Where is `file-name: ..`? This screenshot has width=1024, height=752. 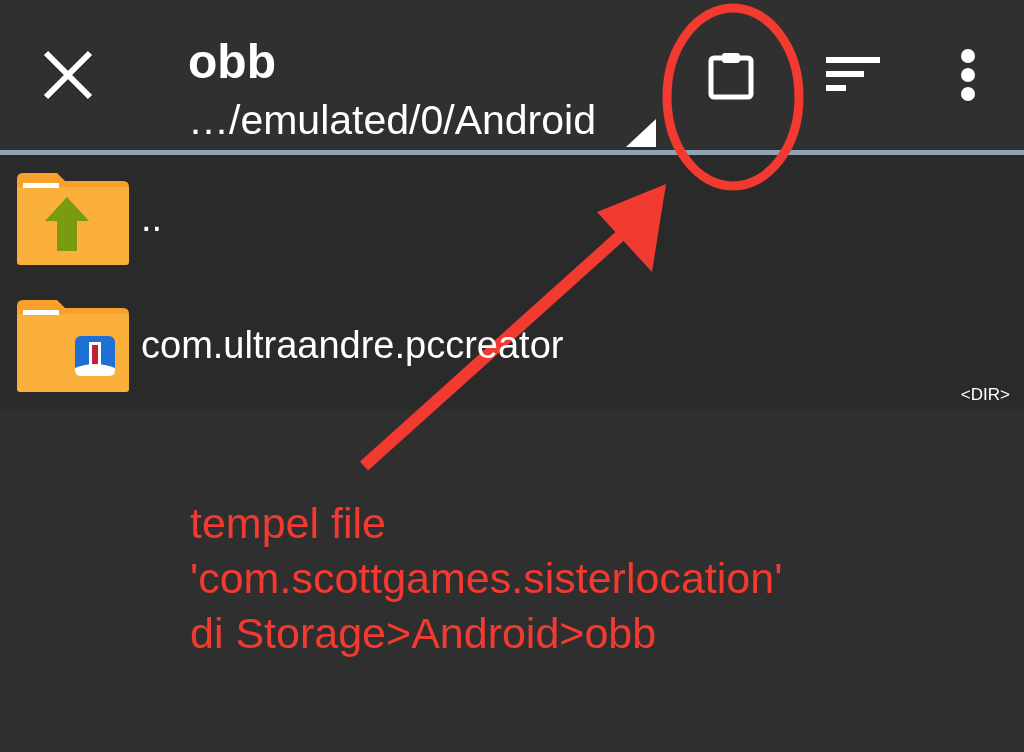 file-name: .. is located at coordinates (152, 218).